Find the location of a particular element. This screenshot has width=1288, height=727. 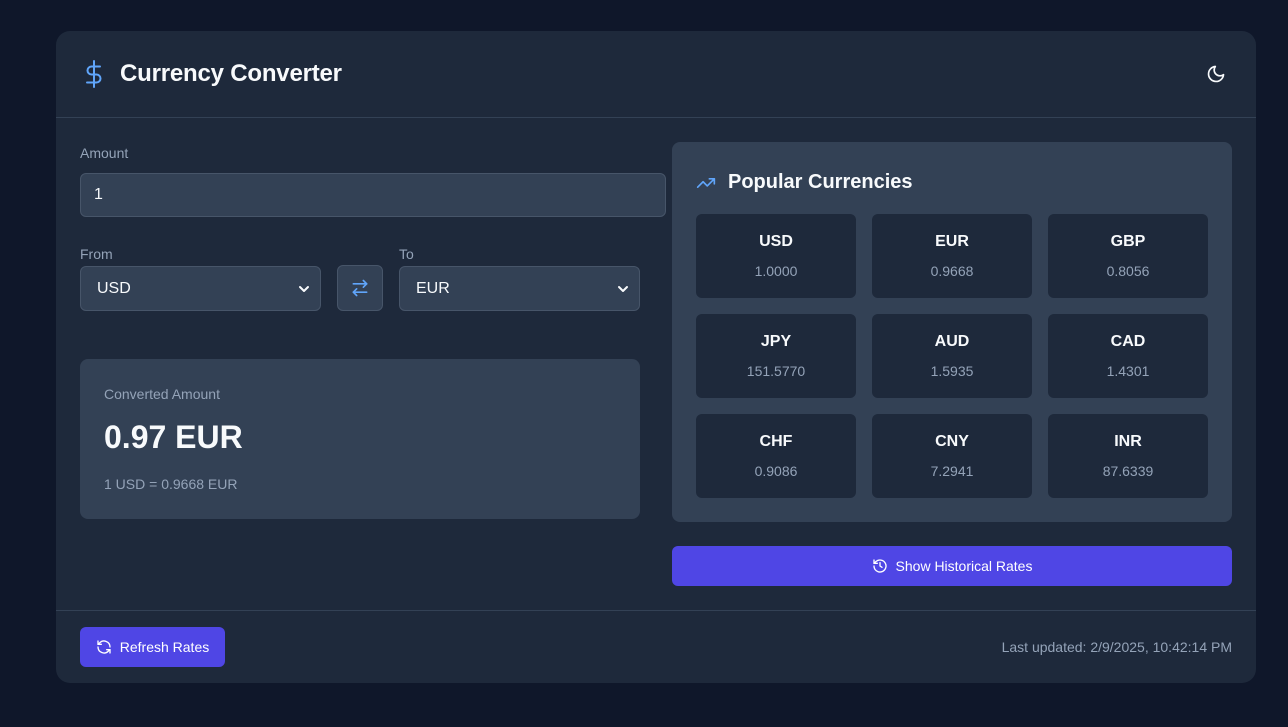

swap-currencies-button is located at coordinates (360, 288).